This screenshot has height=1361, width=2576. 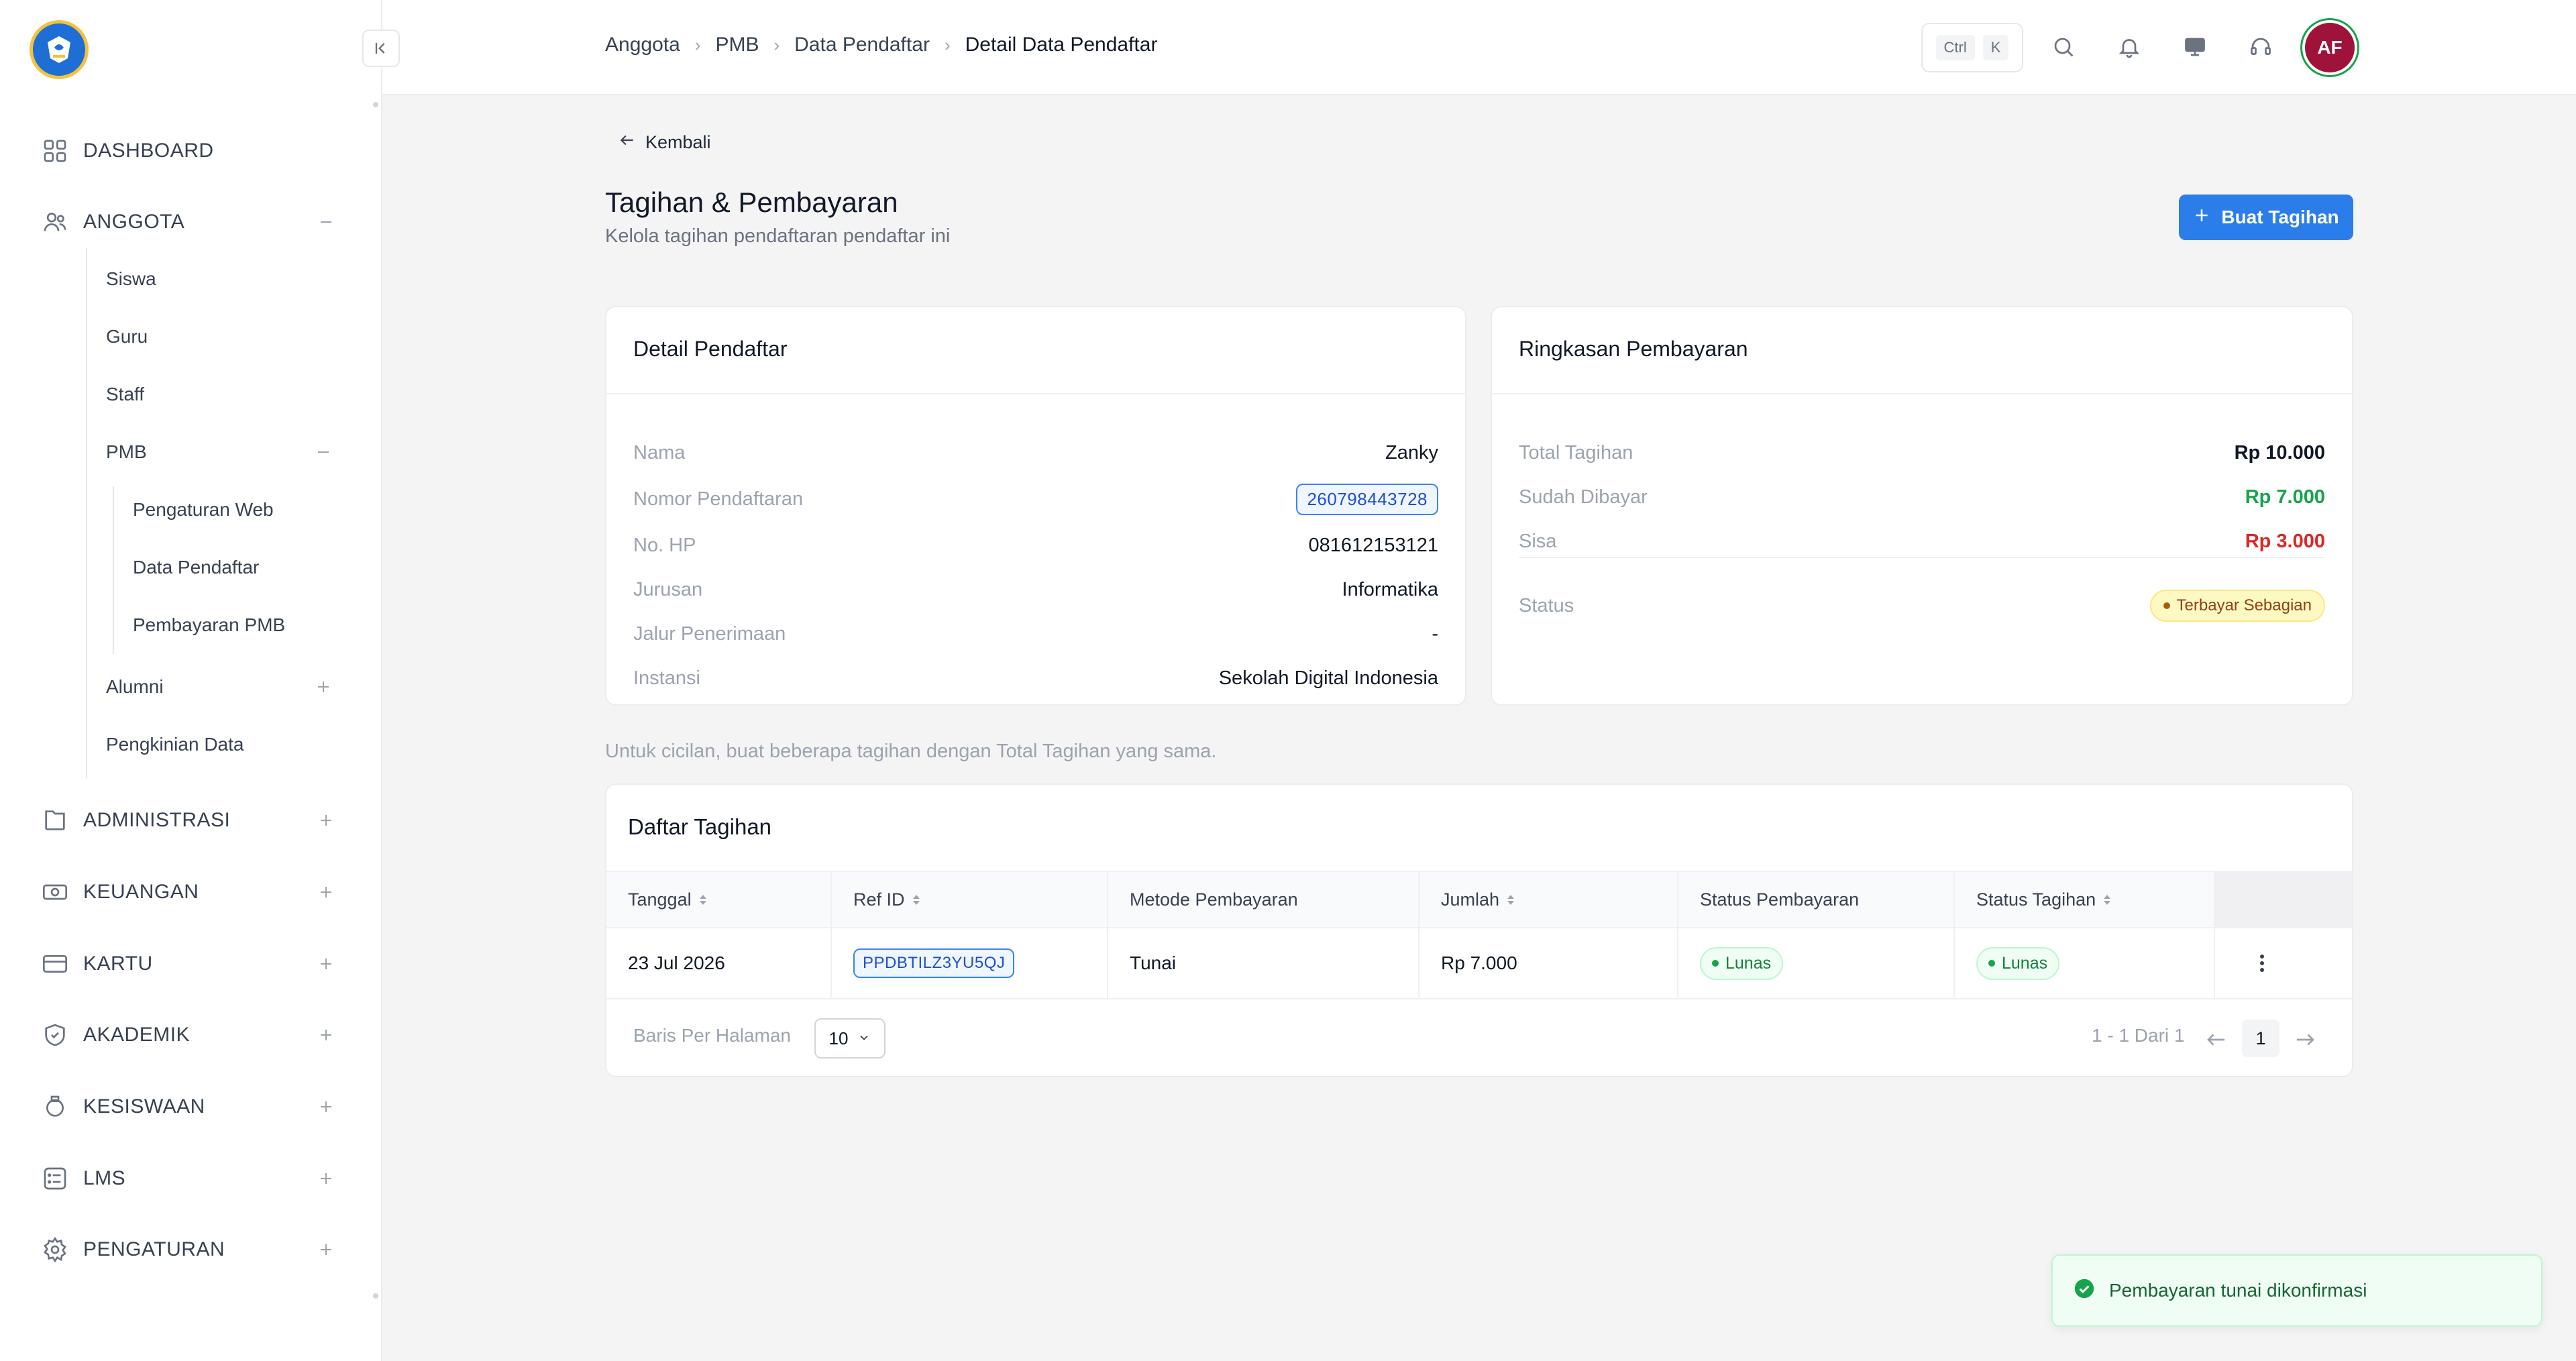 I want to click on sidebar-item-label: ANGGOTA, so click(x=134, y=222).